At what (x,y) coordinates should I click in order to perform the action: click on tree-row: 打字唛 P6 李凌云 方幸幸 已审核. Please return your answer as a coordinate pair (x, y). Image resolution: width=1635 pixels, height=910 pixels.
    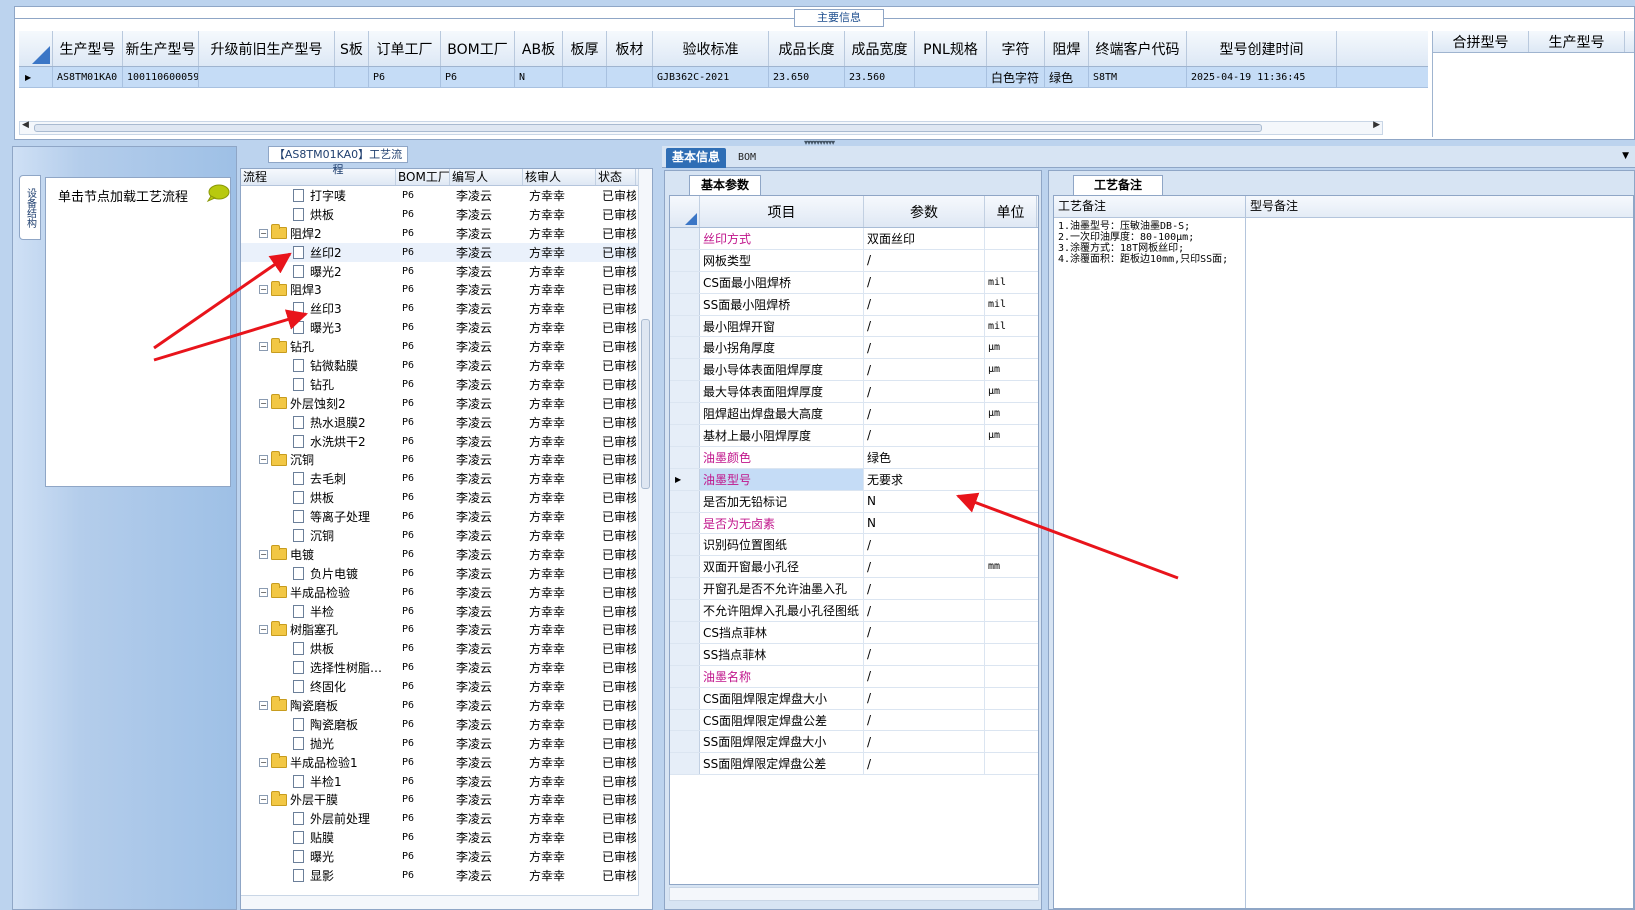
    Looking at the image, I should click on (446, 195).